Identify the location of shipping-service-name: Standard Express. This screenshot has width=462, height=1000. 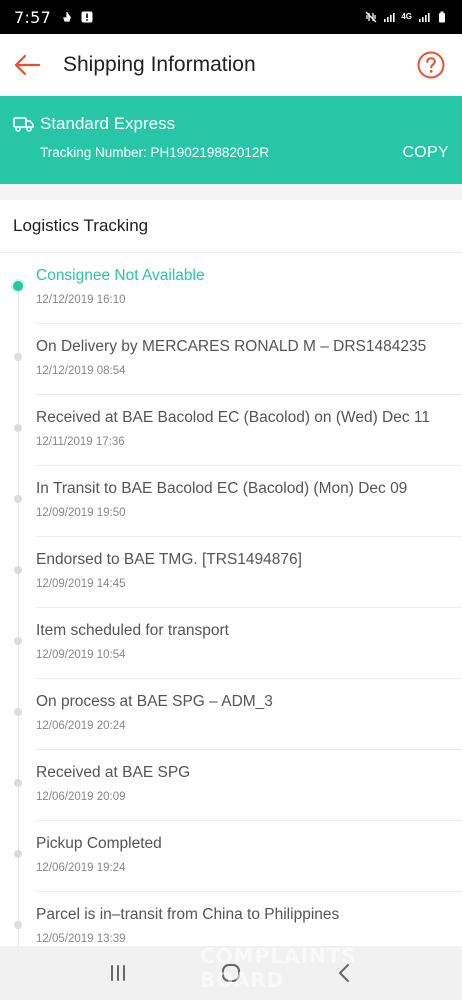
(108, 123).